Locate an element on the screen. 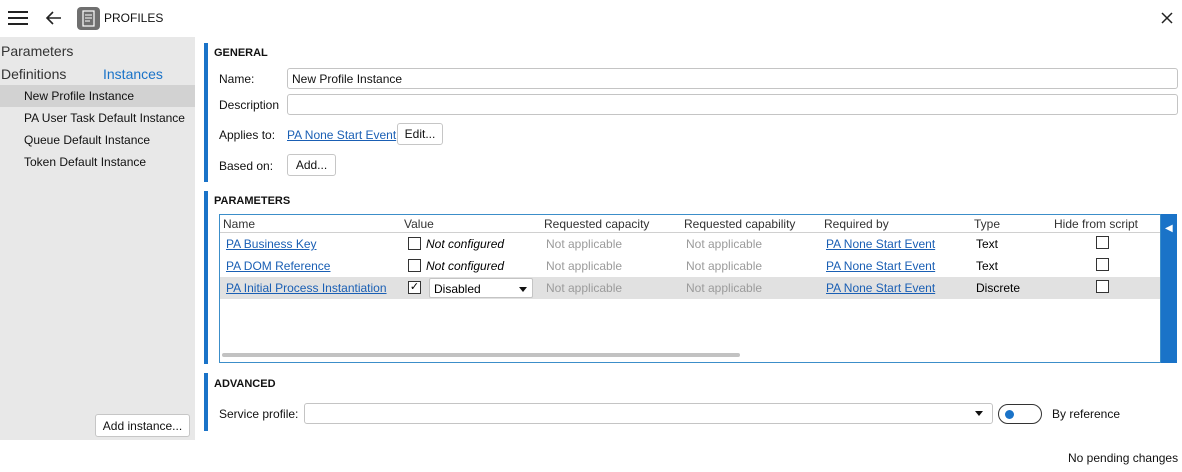 This screenshot has width=1182, height=472. description-label: Description is located at coordinates (249, 105).